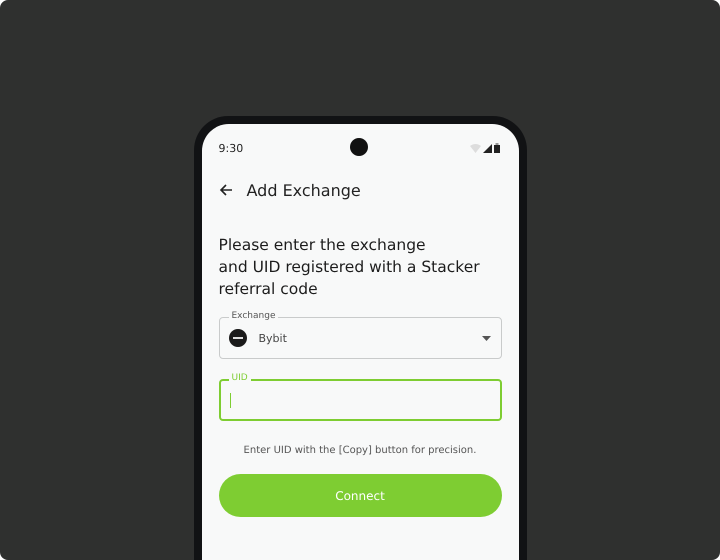  Describe the element at coordinates (360, 450) in the screenshot. I see `hint-text: Enter UID with the [Copy] button for precision.` at that location.